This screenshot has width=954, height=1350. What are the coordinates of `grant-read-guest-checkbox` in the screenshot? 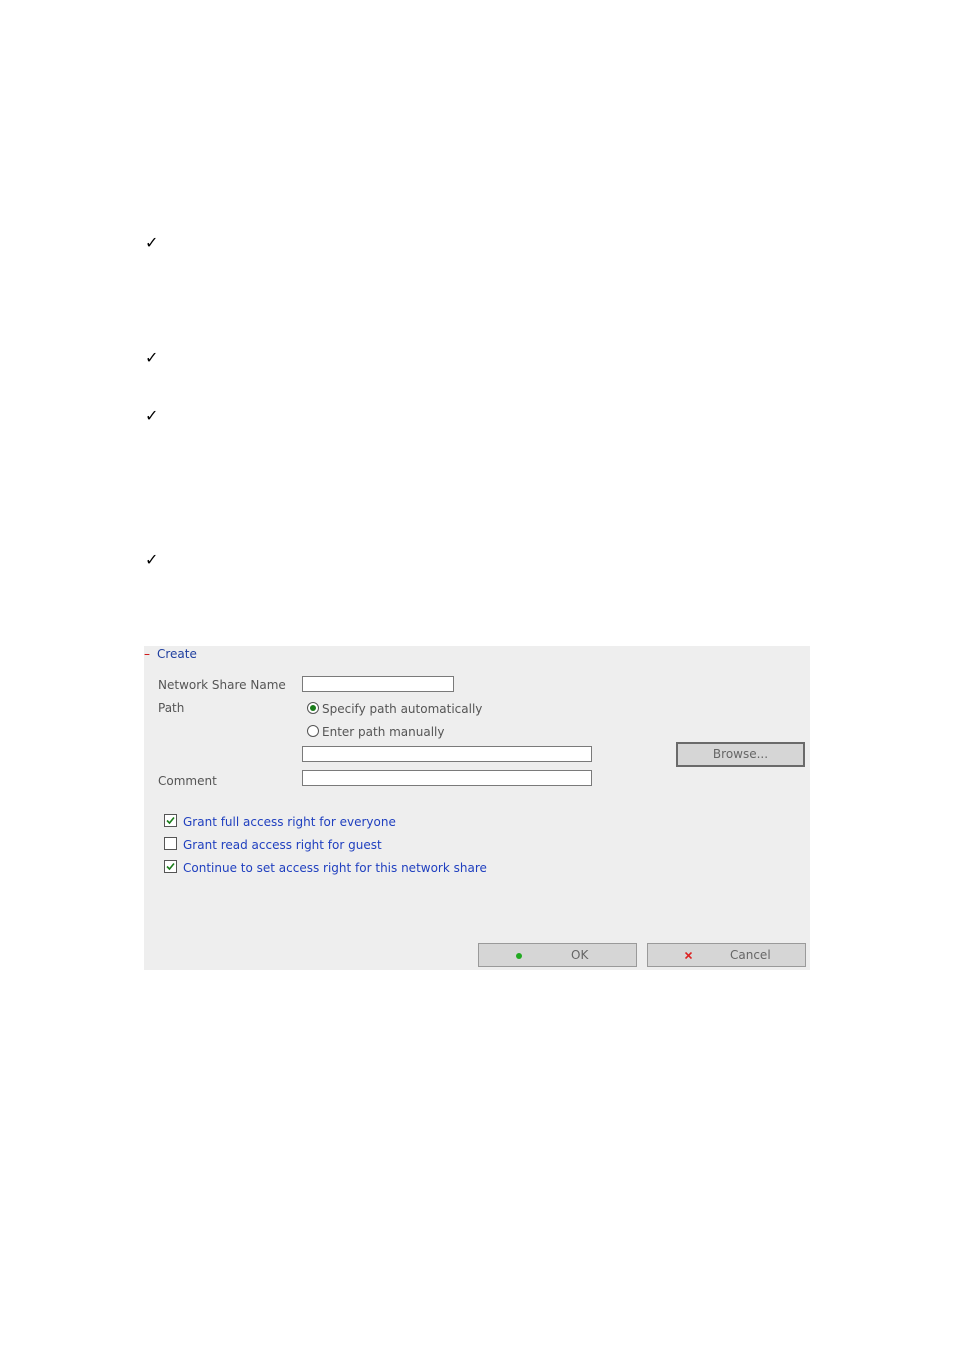 It's located at (170, 843).